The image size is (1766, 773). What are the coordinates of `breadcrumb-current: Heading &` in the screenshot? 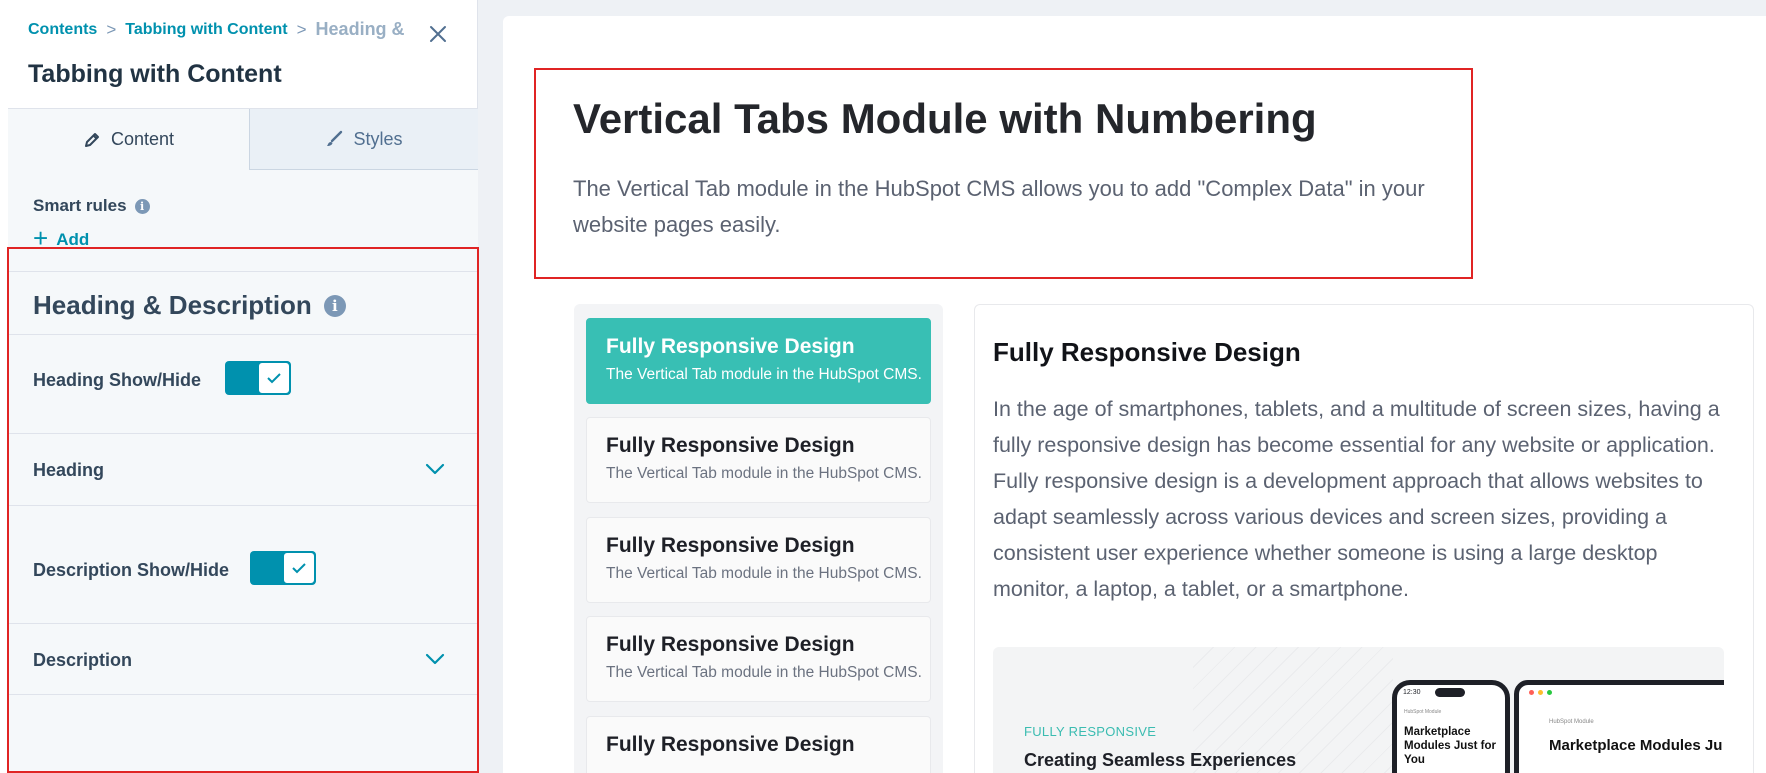 It's located at (360, 29).